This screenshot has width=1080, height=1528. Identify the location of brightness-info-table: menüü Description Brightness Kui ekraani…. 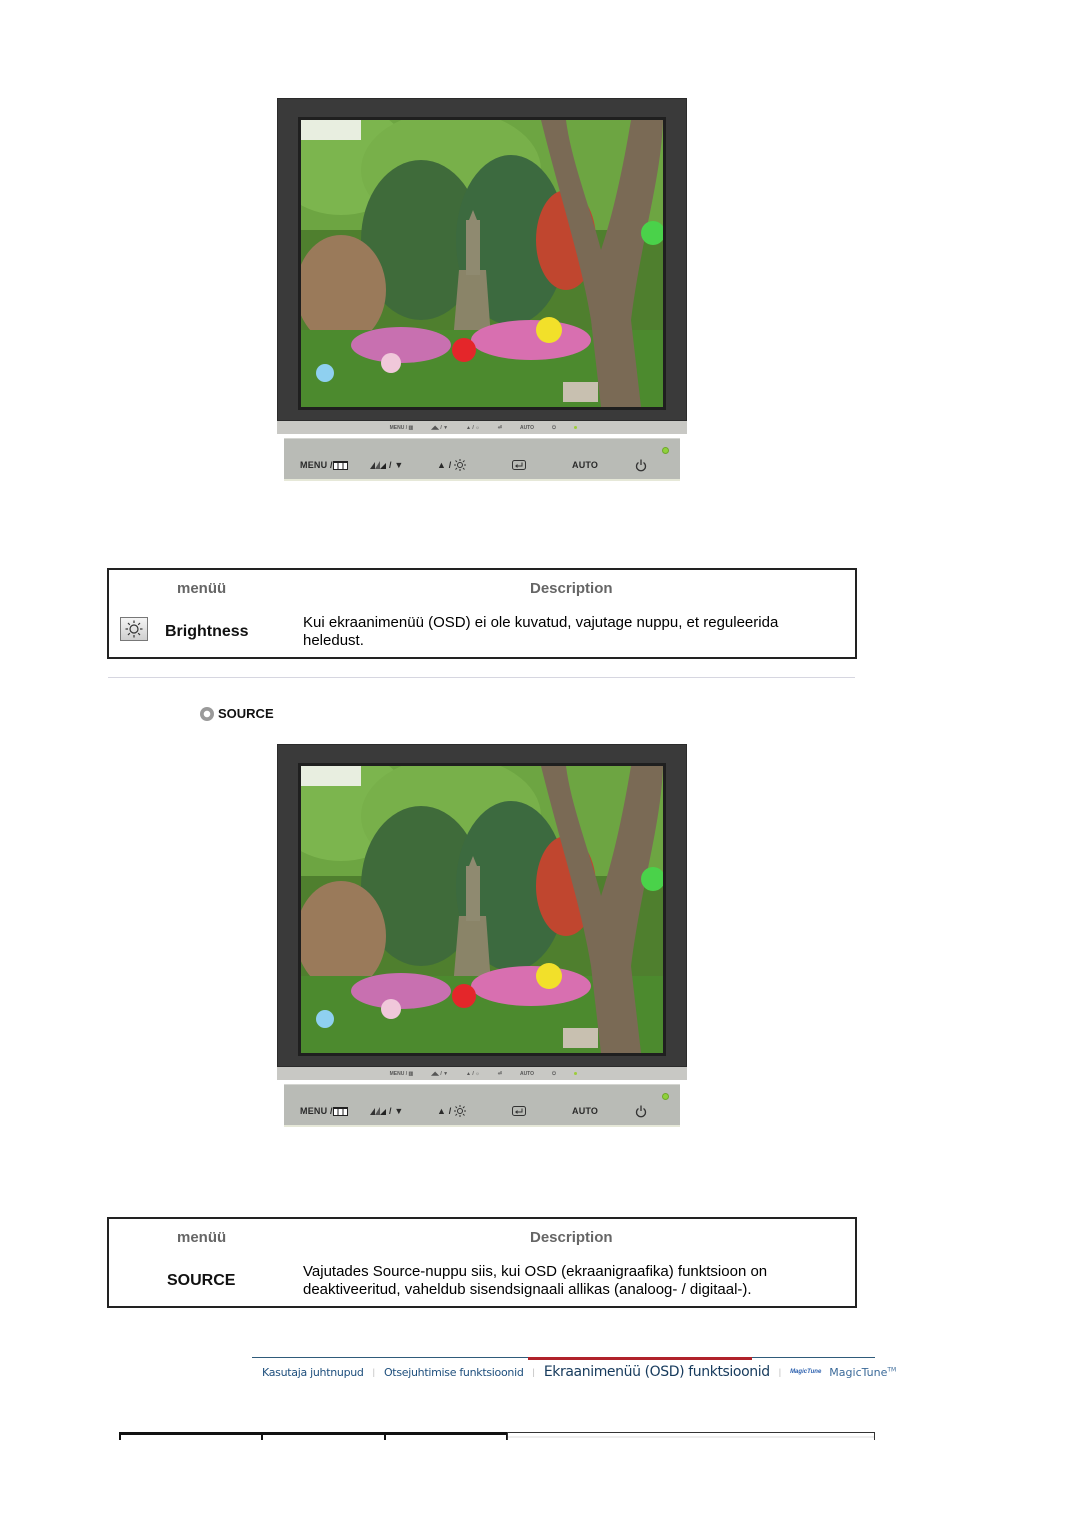
(482, 613).